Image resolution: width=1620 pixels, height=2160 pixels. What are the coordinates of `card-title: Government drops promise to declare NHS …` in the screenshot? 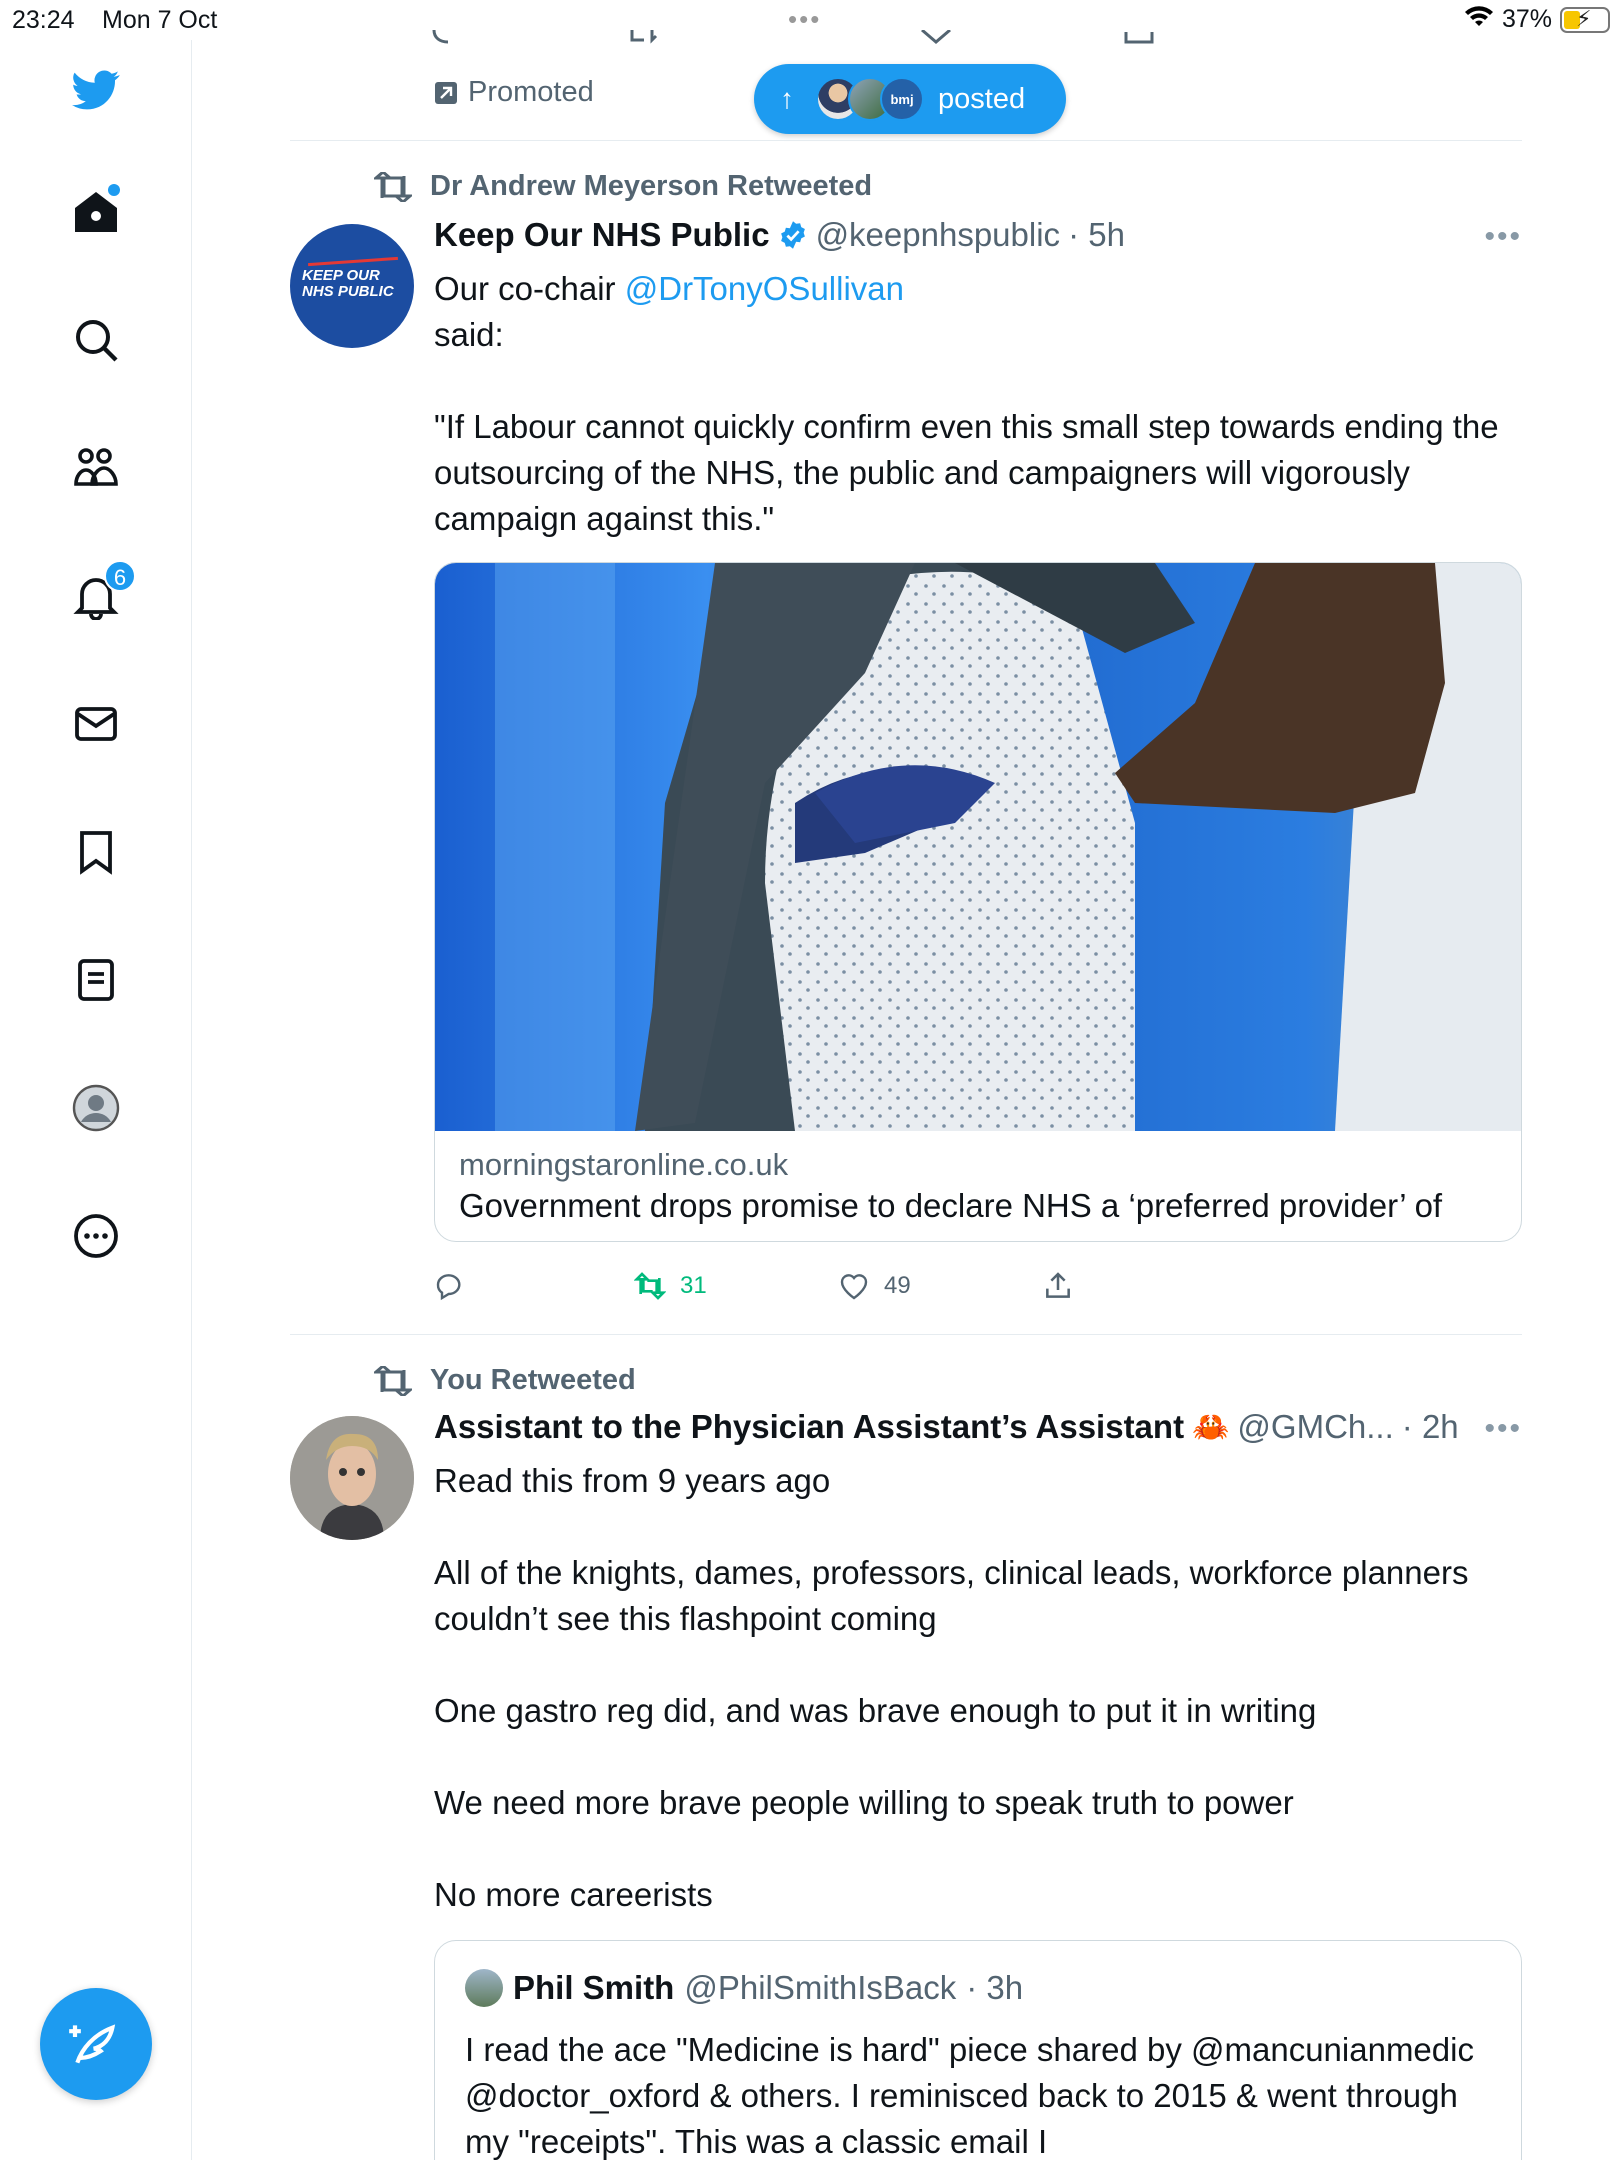 It's located at (951, 1205).